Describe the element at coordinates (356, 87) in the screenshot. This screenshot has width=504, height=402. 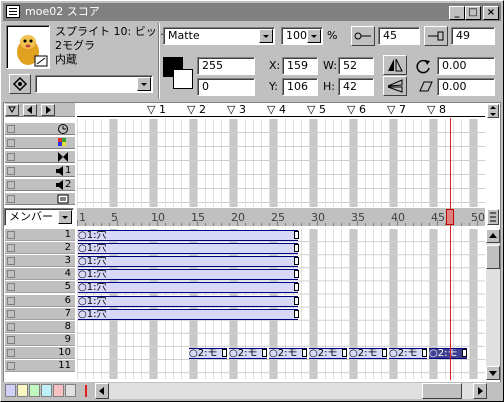
I see `height-field: 42` at that location.